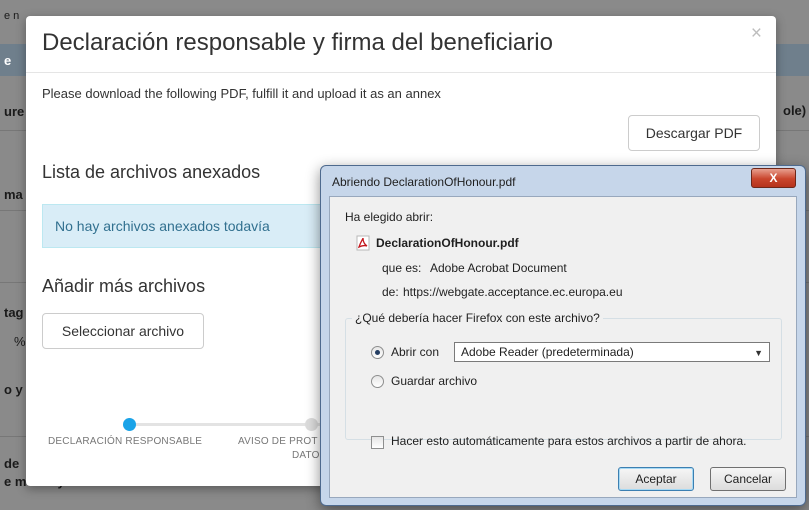 The image size is (809, 510). Describe the element at coordinates (151, 172) in the screenshot. I see `annex-list-heading: Lista de archivos anexados` at that location.